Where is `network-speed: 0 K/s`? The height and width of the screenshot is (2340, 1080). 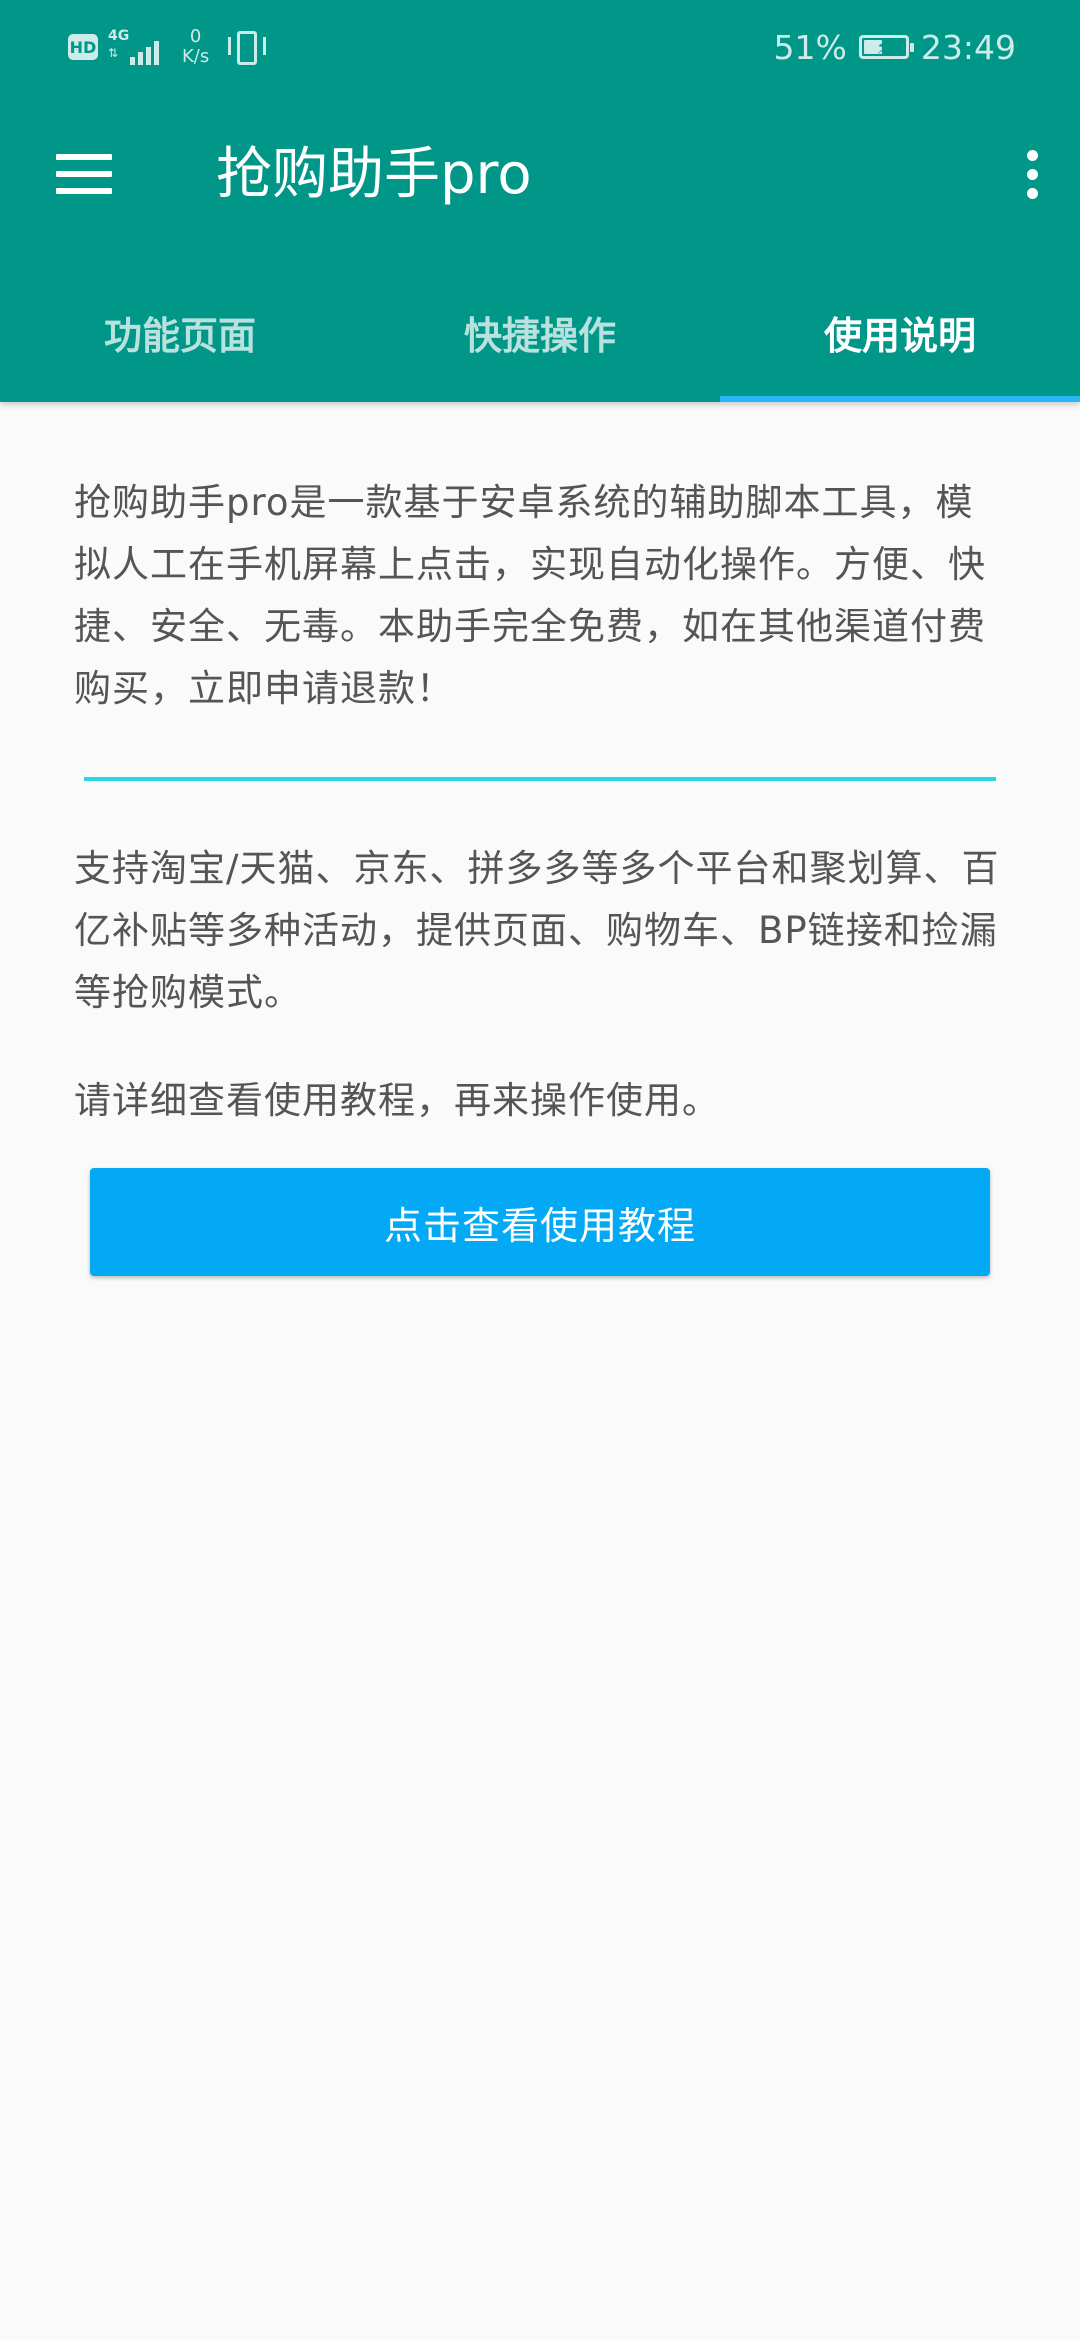 network-speed: 0 K/s is located at coordinates (195, 47).